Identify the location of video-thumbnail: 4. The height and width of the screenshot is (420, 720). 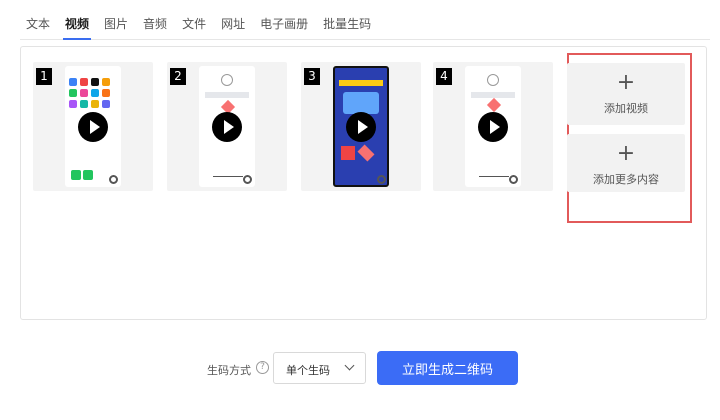
(493, 126).